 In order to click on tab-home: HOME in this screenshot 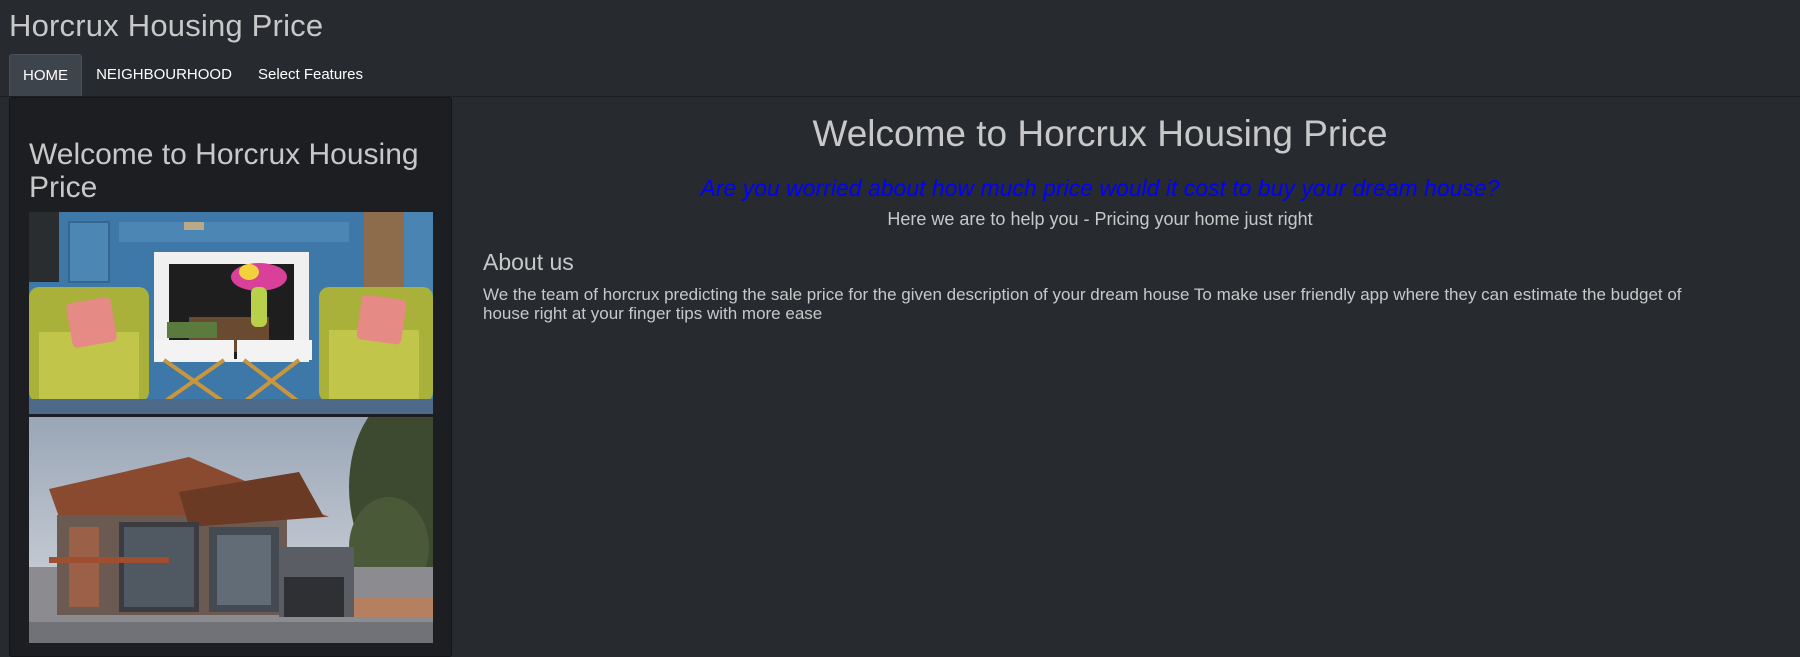, I will do `click(45, 75)`.